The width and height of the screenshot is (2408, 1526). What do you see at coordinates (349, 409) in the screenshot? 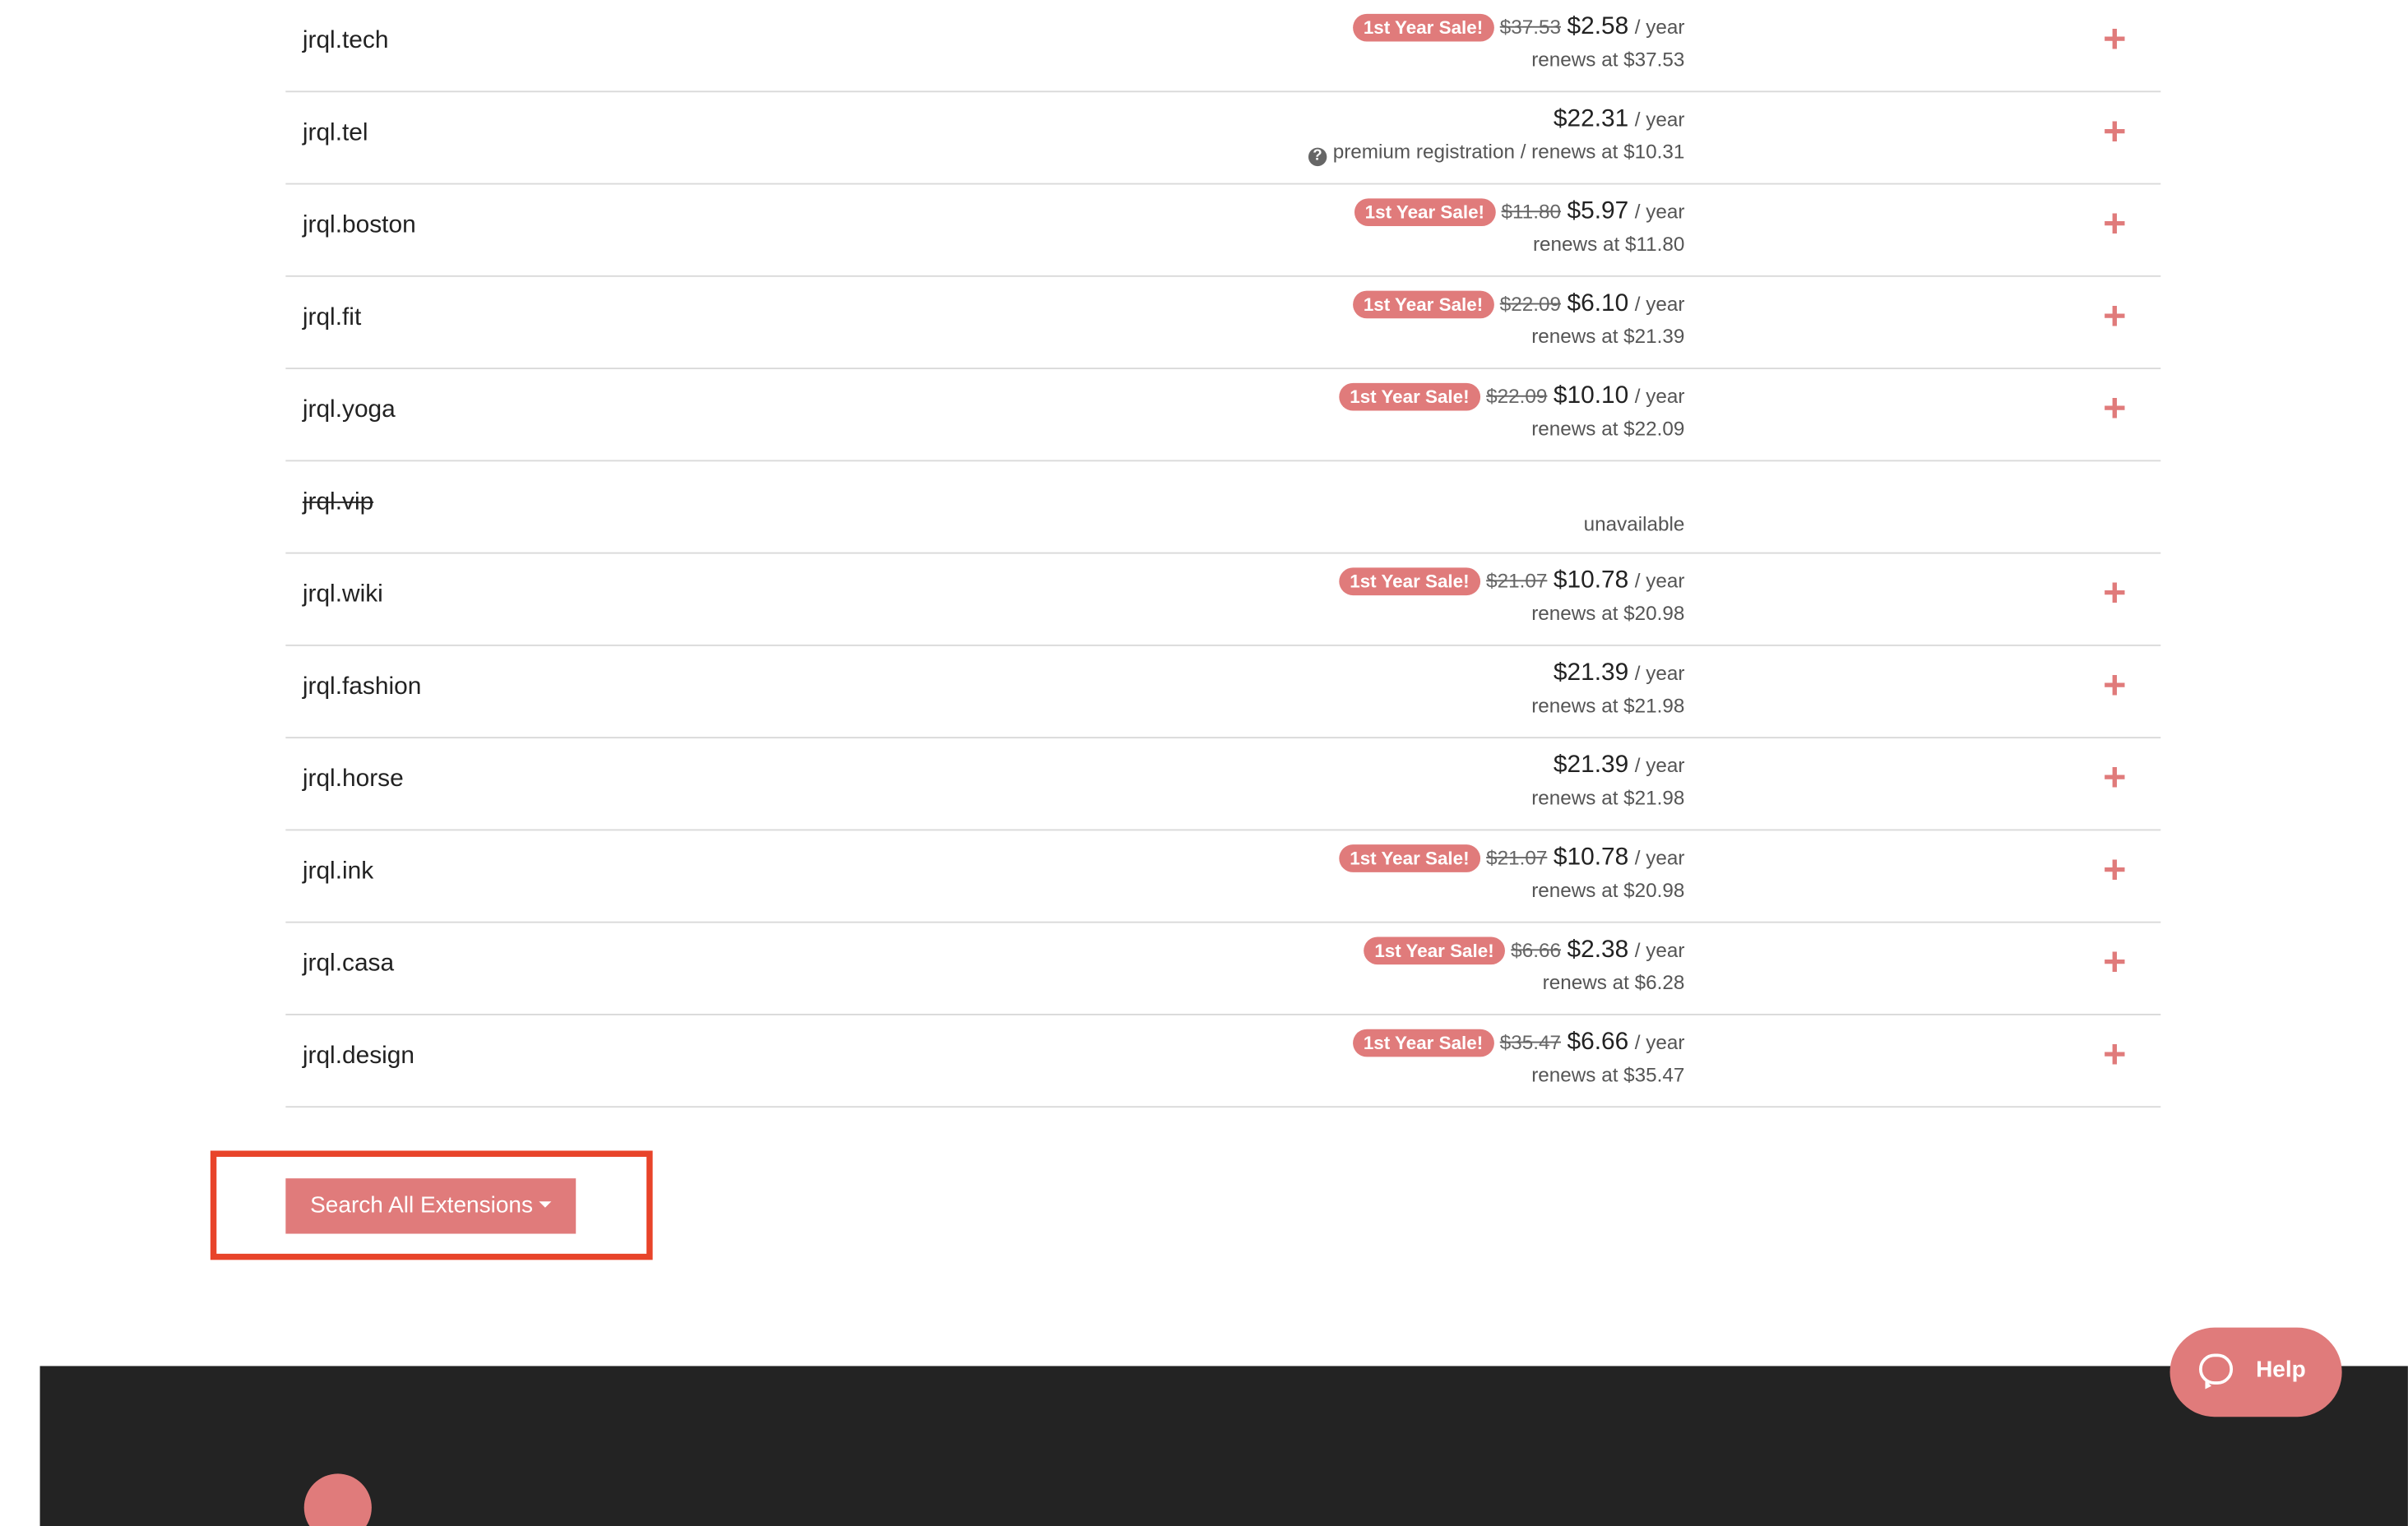
I see `domain-name: jrql.yoga` at bounding box center [349, 409].